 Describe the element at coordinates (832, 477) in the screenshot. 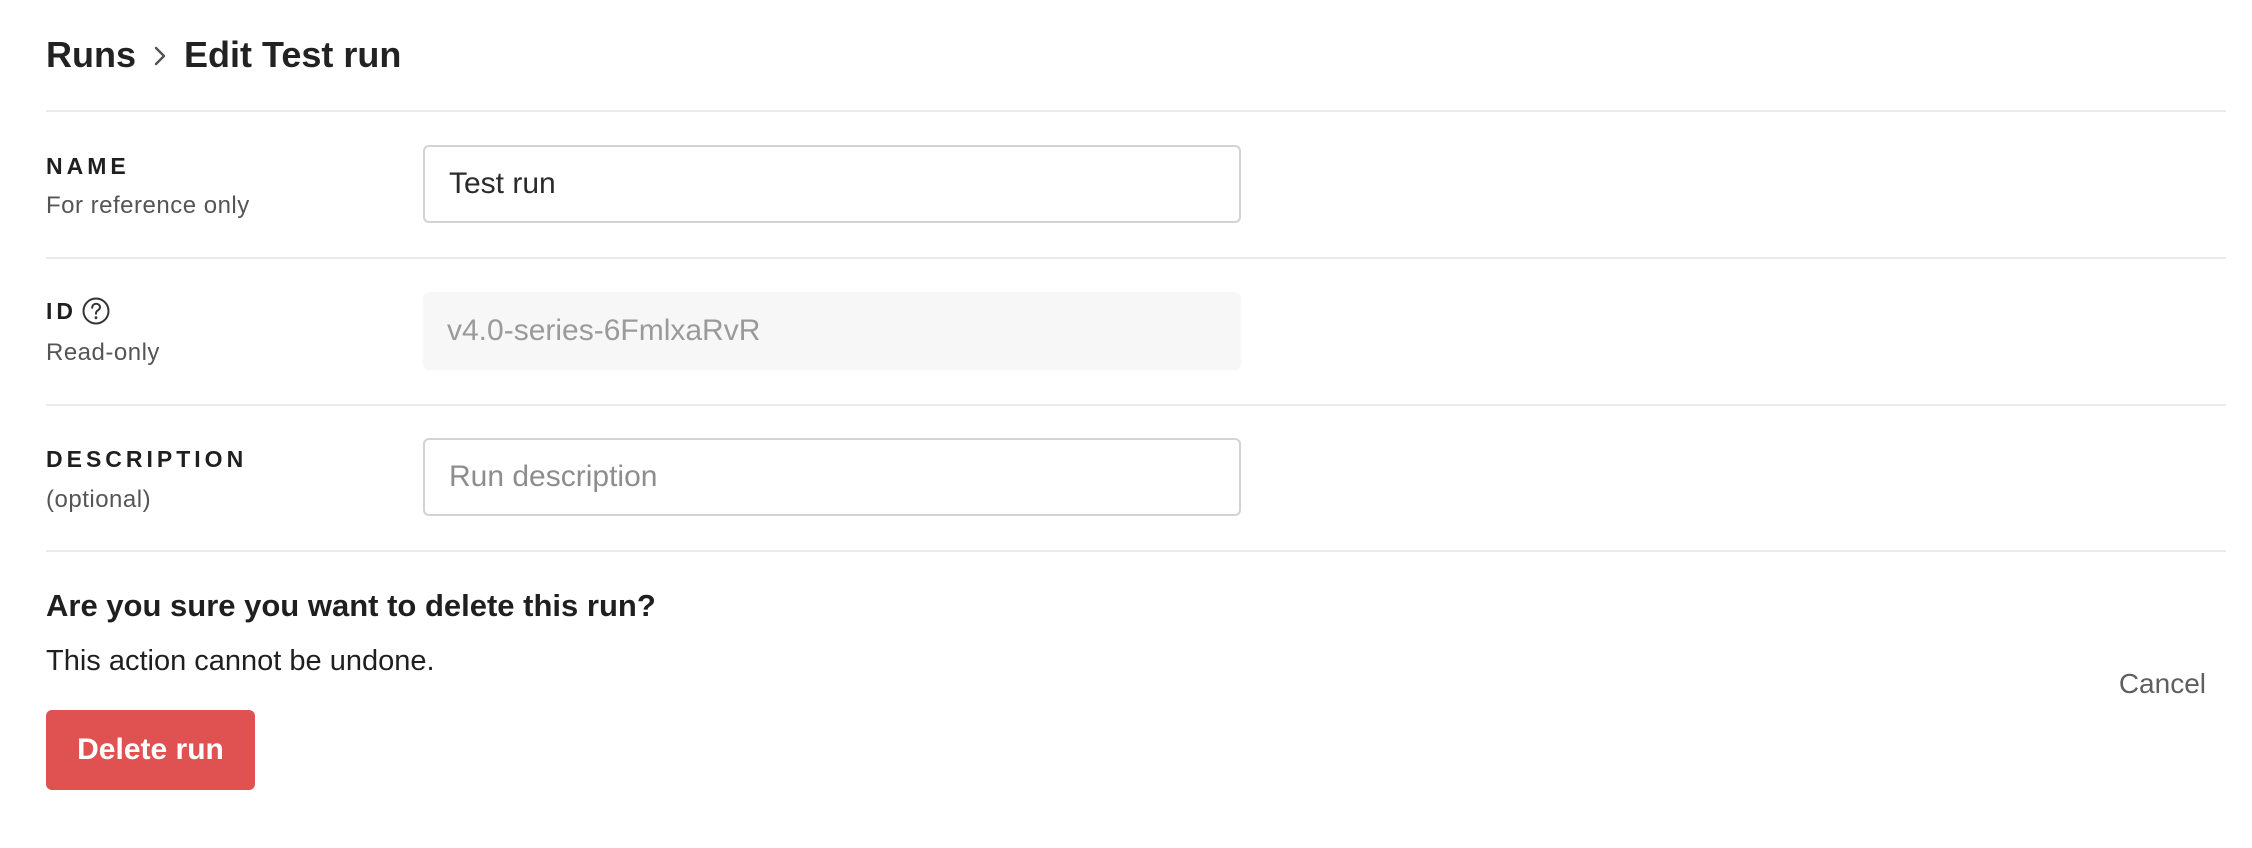

I see `description-input` at that location.